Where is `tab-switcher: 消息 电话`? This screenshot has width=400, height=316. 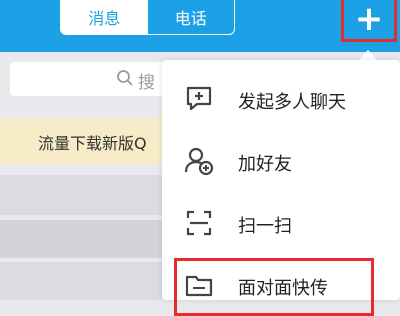
tab-switcher: 消息 电话 is located at coordinates (147, 17).